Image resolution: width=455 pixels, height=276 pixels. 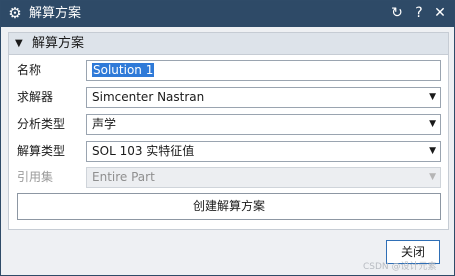 What do you see at coordinates (55, 13) in the screenshot?
I see `window-title: 解算方案` at bounding box center [55, 13].